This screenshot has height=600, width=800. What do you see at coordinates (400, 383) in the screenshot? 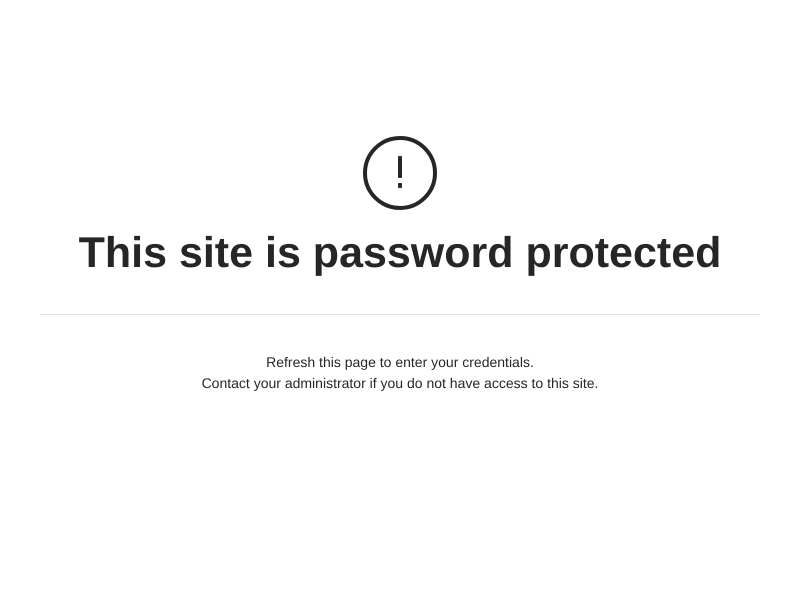
I see `message-text: Contact your administrator if you do not have access to this site.` at bounding box center [400, 383].